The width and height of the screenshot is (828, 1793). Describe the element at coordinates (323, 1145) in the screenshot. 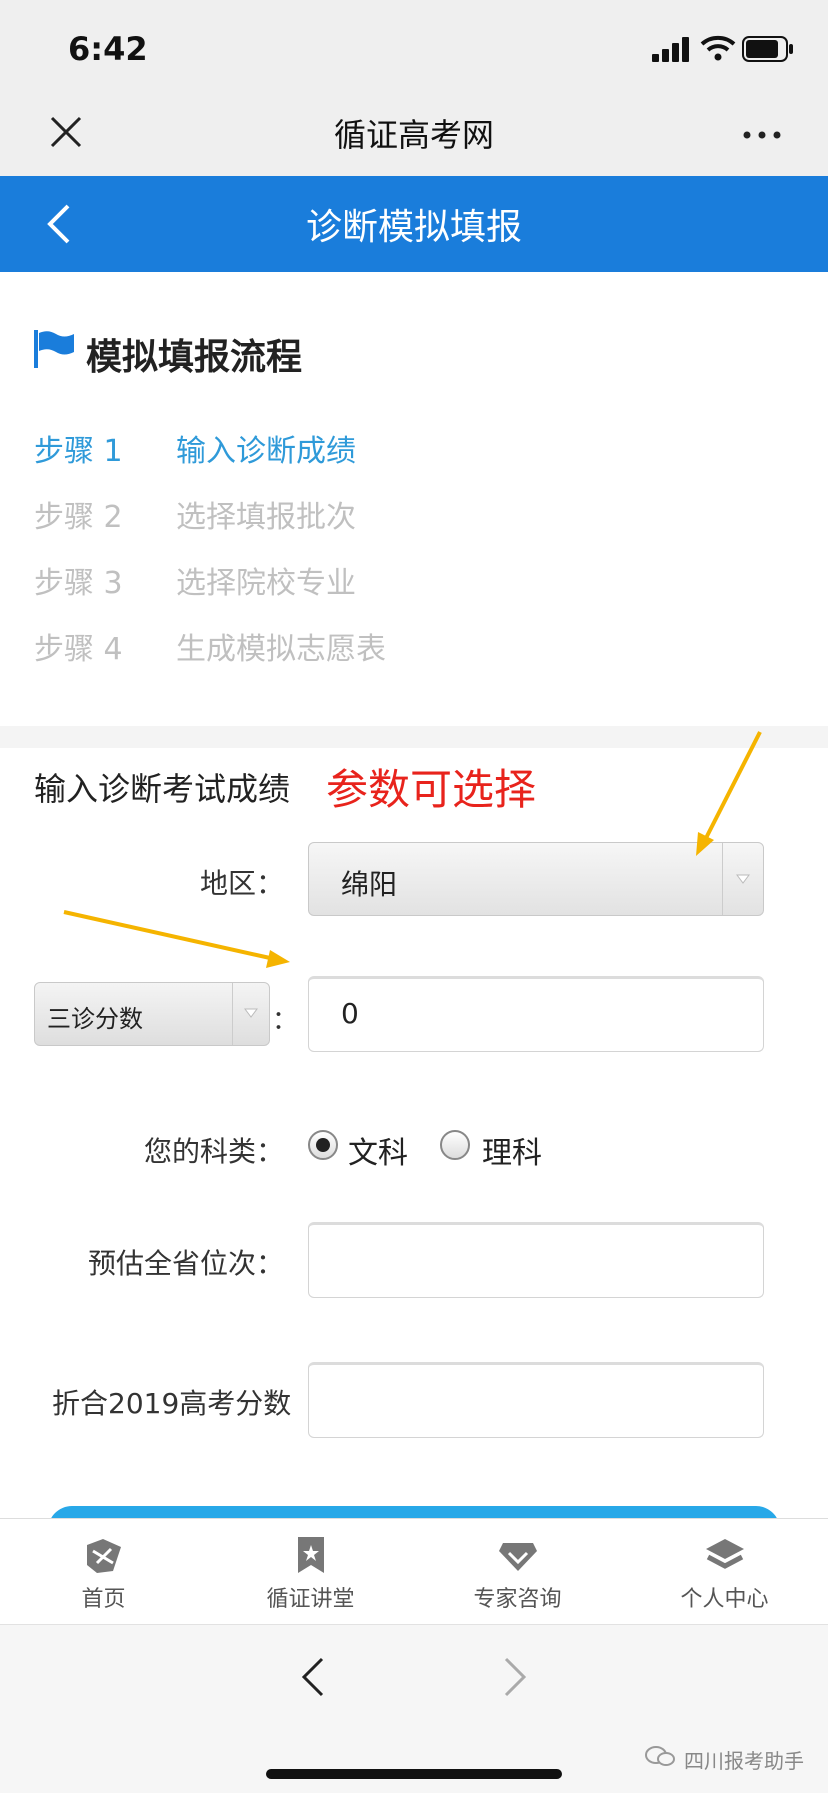

I see `radio-liberal-arts` at that location.